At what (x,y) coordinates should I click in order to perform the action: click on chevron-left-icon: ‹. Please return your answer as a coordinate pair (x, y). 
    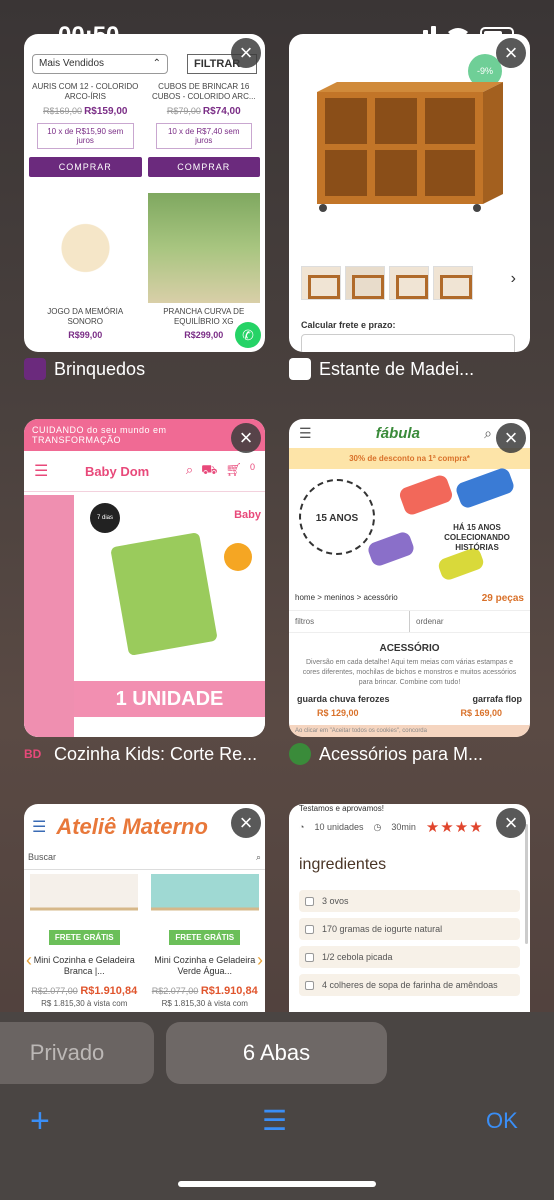
    Looking at the image, I should click on (29, 960).